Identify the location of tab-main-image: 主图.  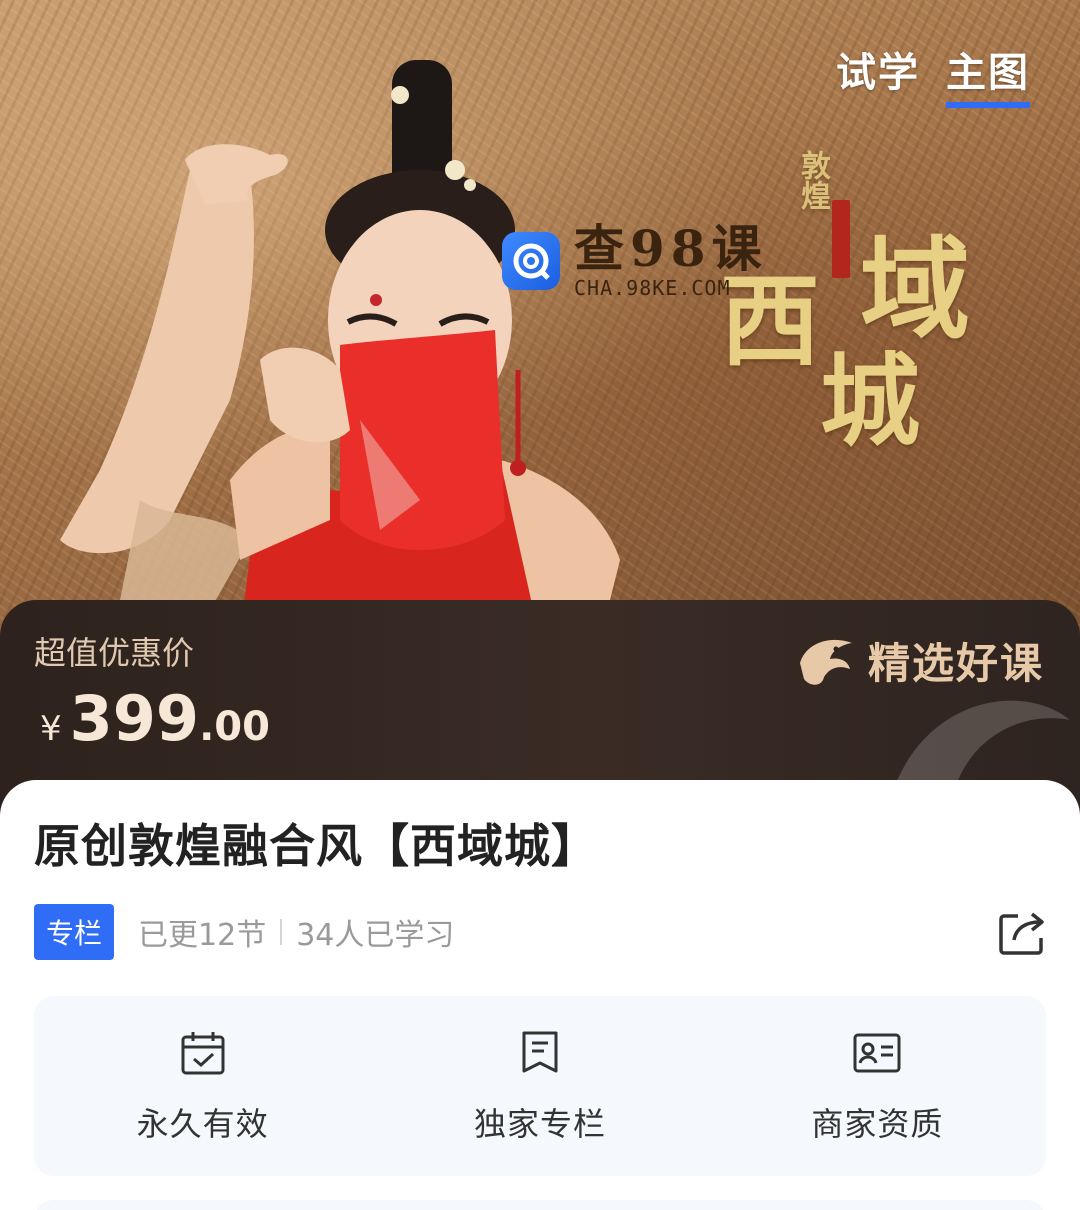
(988, 74).